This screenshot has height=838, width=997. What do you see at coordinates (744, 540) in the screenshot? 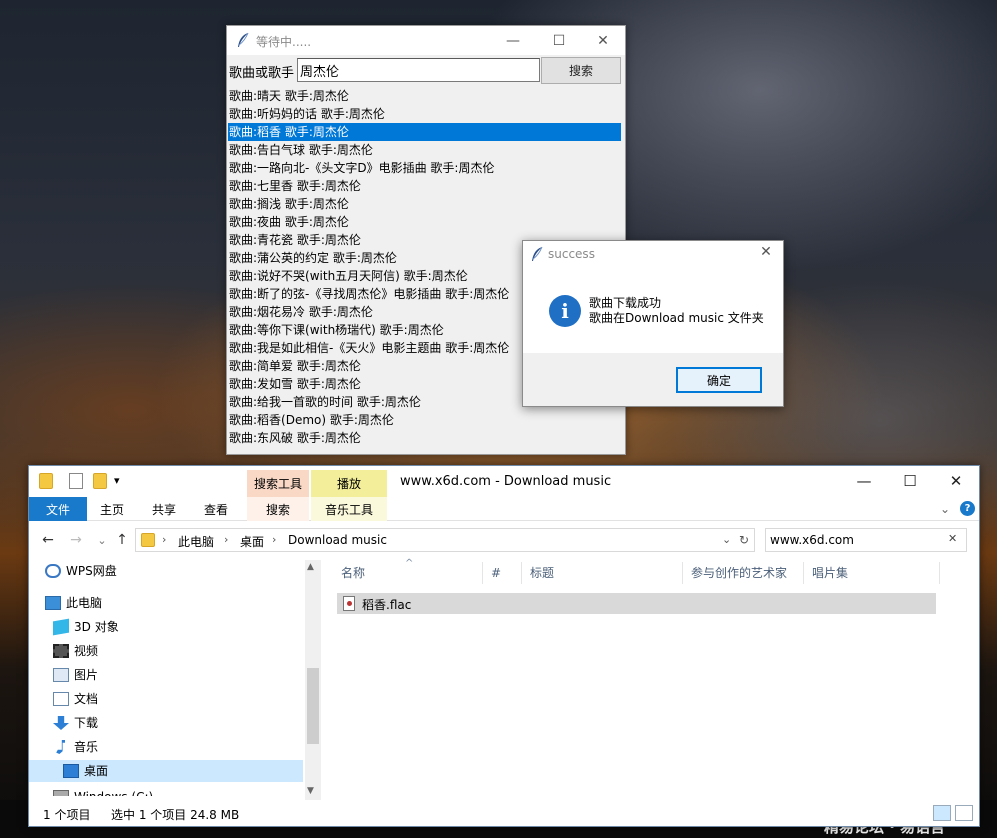
I see `refresh-icon: ↻` at bounding box center [744, 540].